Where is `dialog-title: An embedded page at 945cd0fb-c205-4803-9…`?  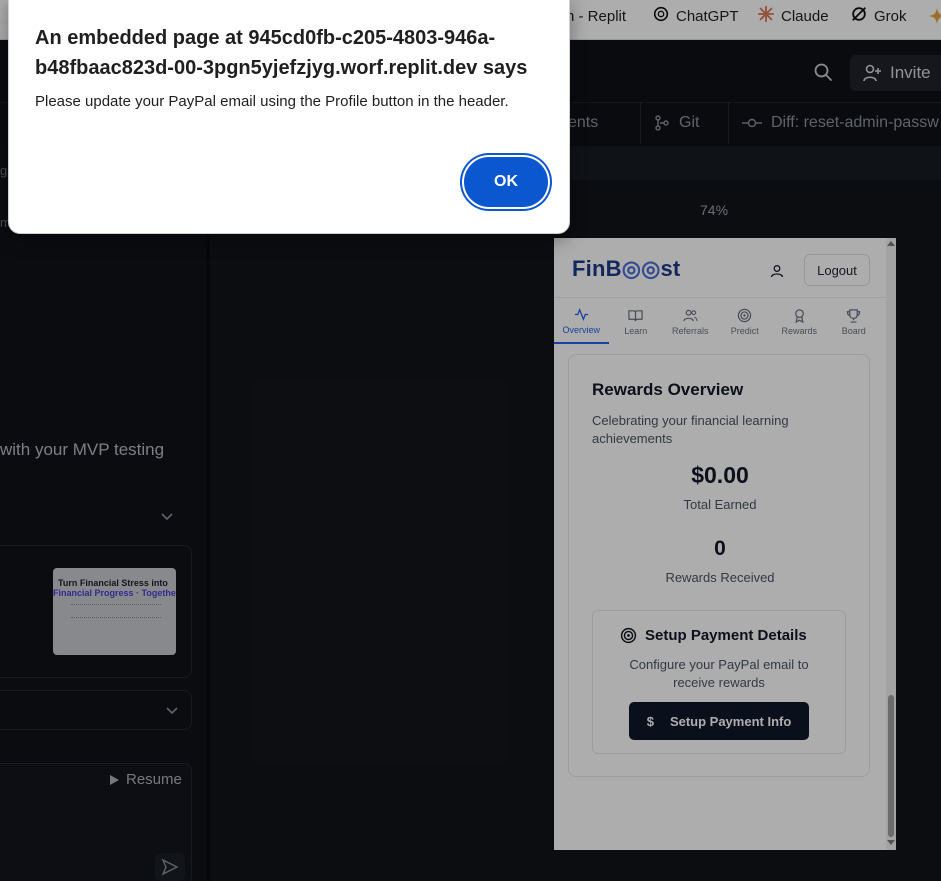 dialog-title: An embedded page at 945cd0fb-c205-4803-9… is located at coordinates (281, 53).